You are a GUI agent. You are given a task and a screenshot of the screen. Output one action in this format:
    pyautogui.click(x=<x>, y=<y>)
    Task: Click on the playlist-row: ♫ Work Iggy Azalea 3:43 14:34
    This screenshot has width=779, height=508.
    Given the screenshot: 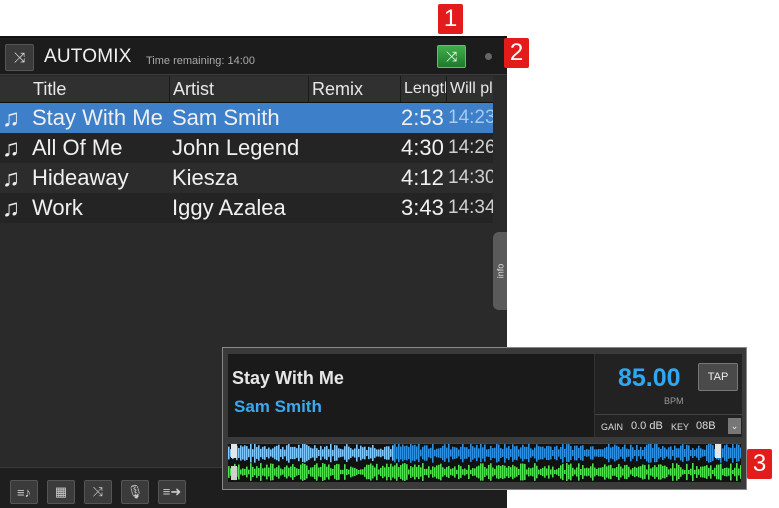 What is the action you would take?
    pyautogui.click(x=246, y=208)
    